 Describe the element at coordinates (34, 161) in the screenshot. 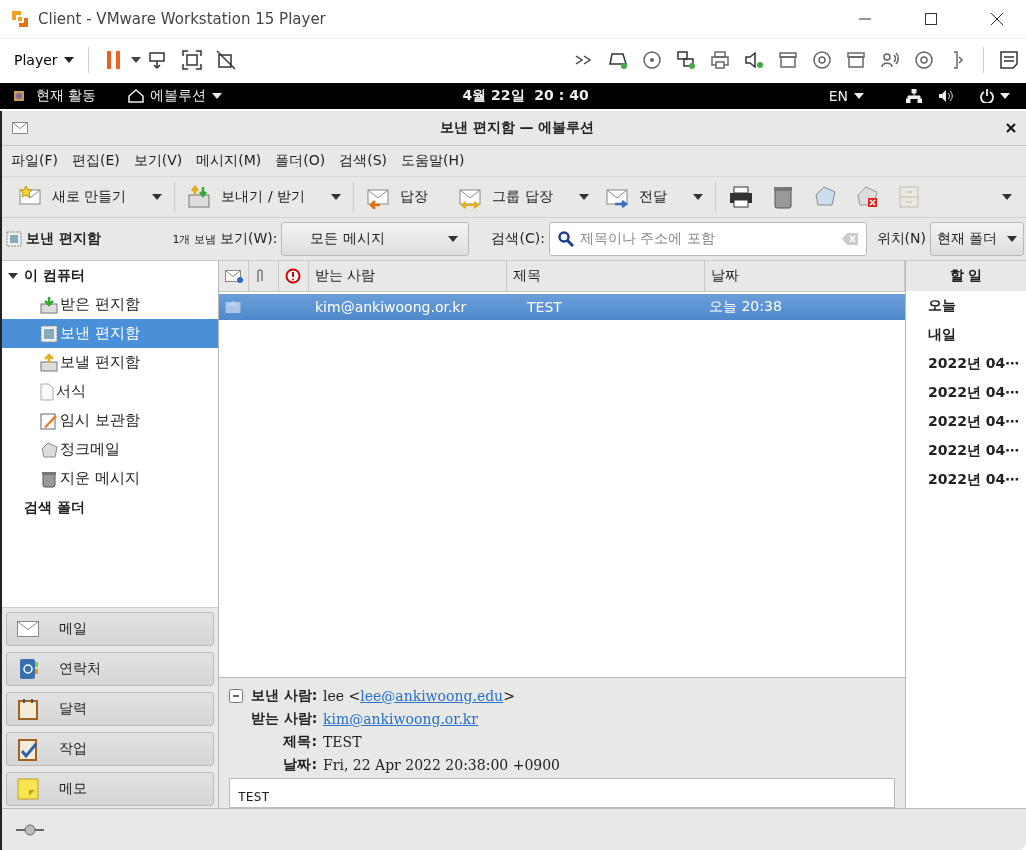

I see `menu-item: 파일(F)` at that location.